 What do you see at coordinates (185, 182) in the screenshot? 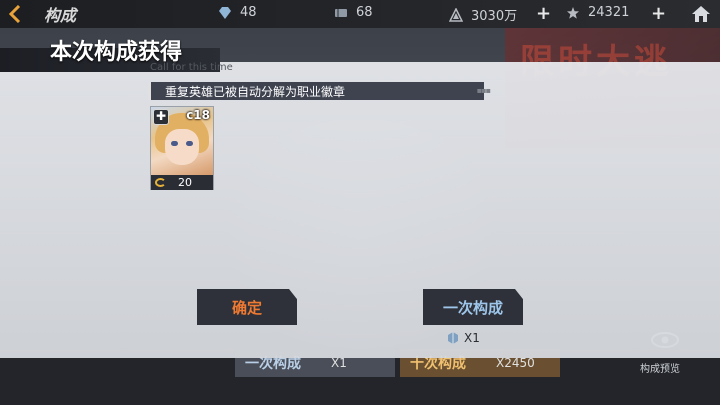
I see `reward-amount: 20` at bounding box center [185, 182].